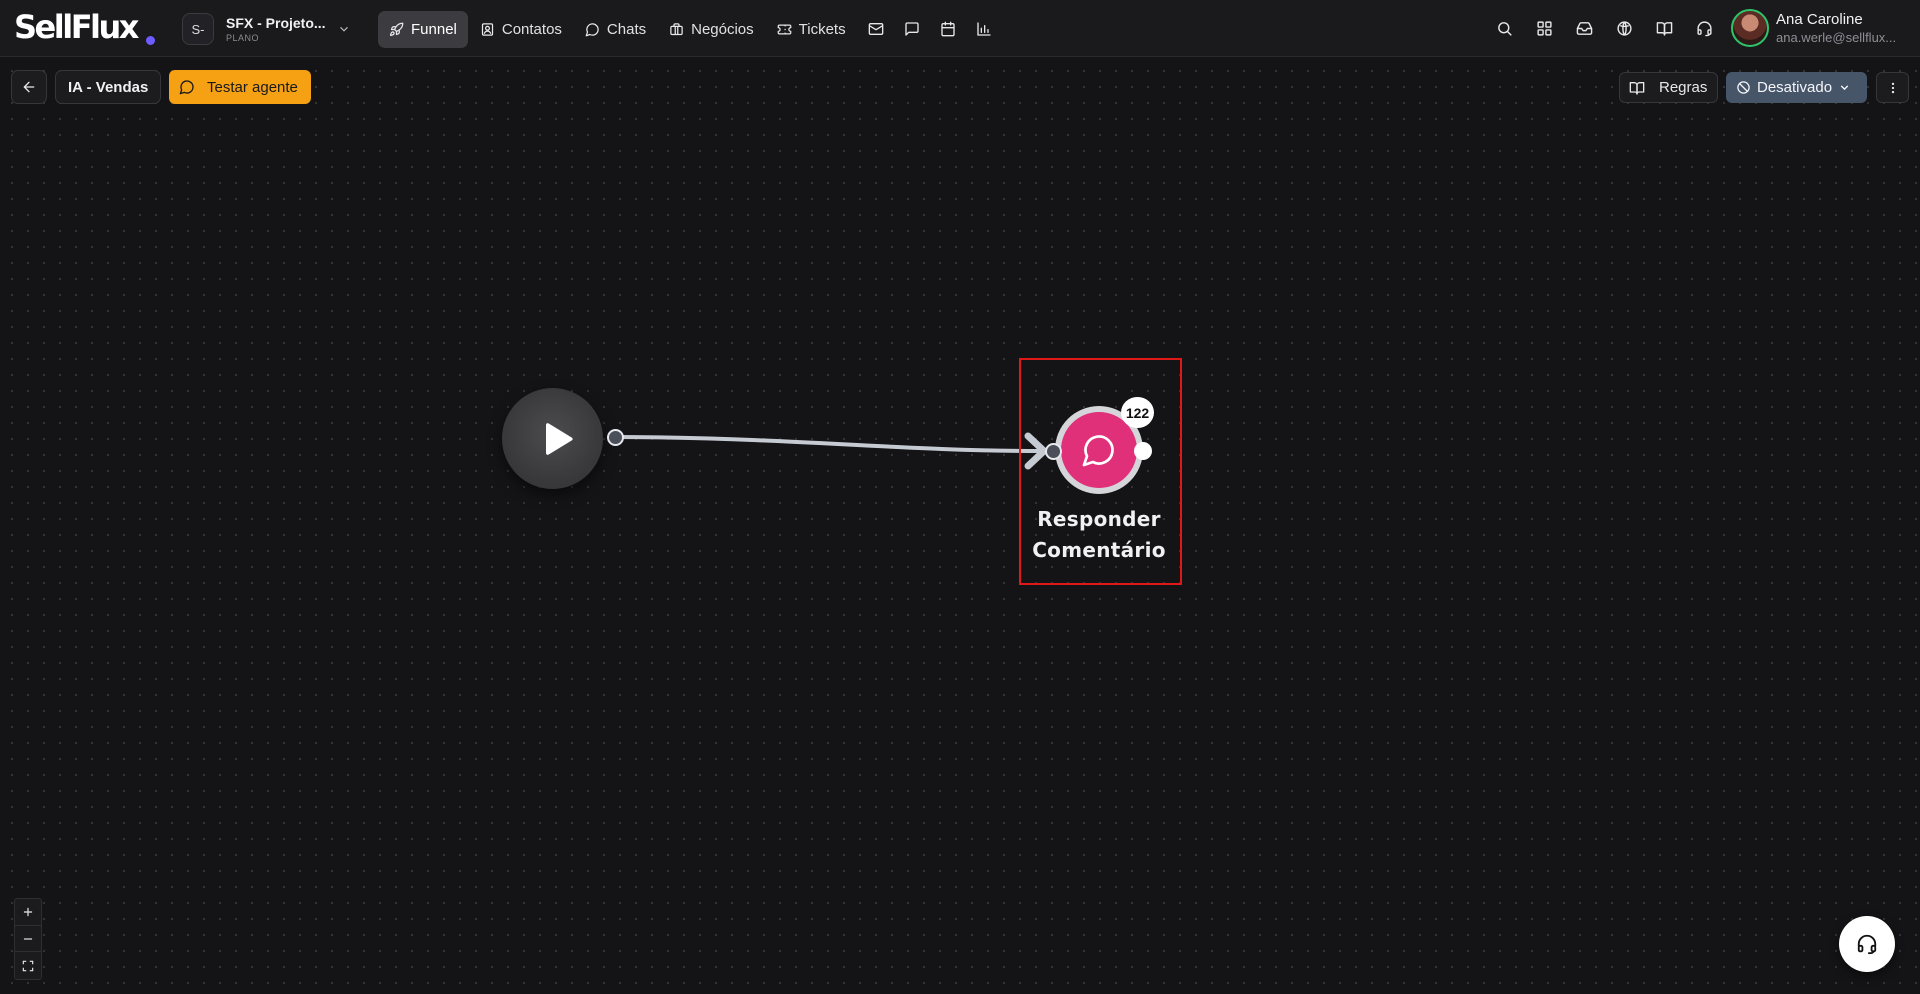 This screenshot has width=1920, height=994. I want to click on sellflux-logo: SellFlux, so click(76, 27).